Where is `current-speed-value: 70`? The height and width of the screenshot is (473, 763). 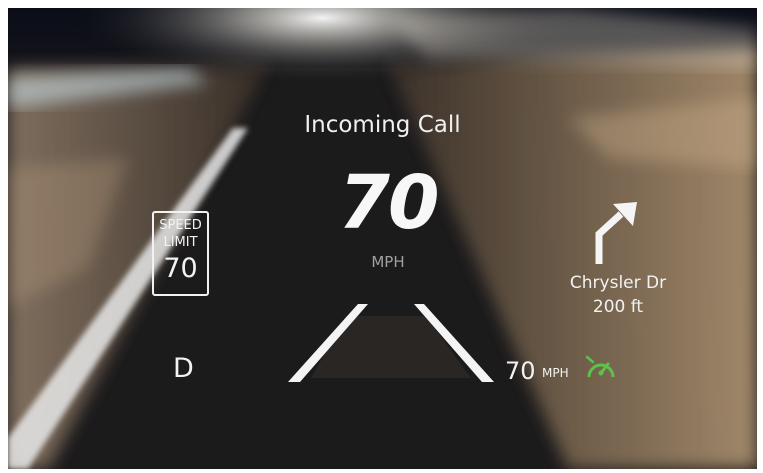
current-speed-value: 70 is located at coordinates (389, 203).